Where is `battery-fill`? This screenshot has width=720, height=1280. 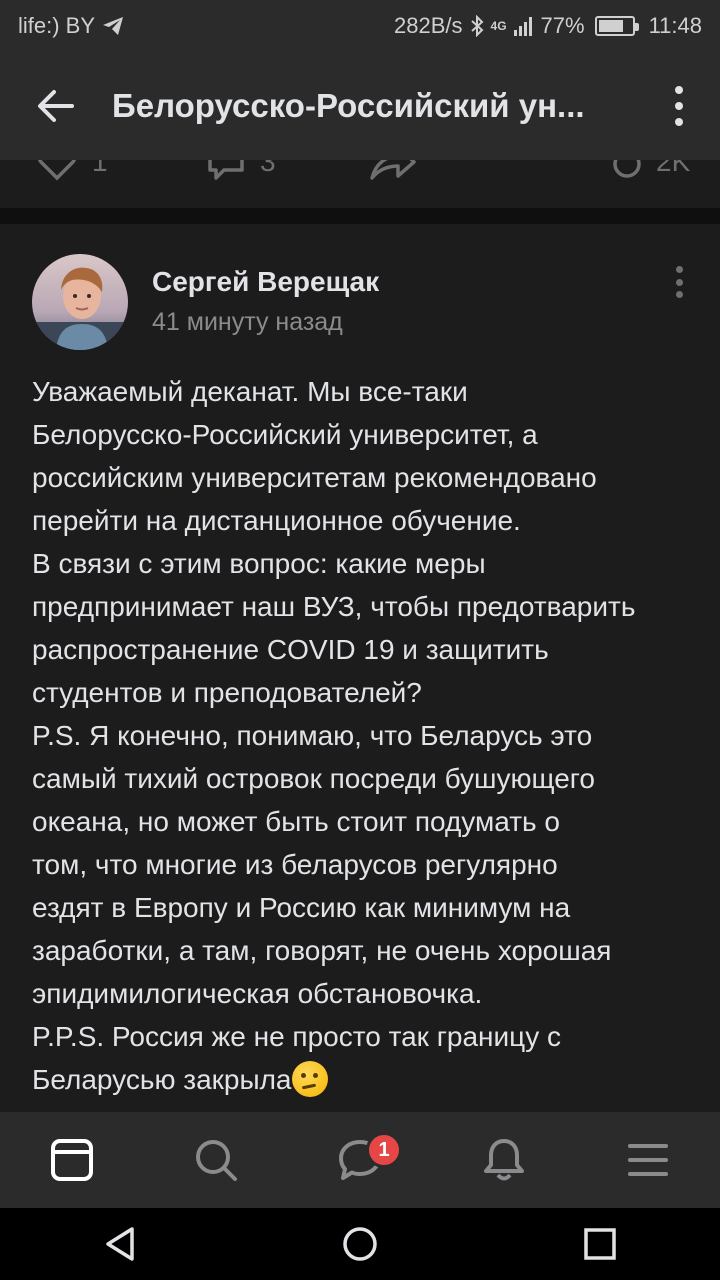
battery-fill is located at coordinates (611, 26).